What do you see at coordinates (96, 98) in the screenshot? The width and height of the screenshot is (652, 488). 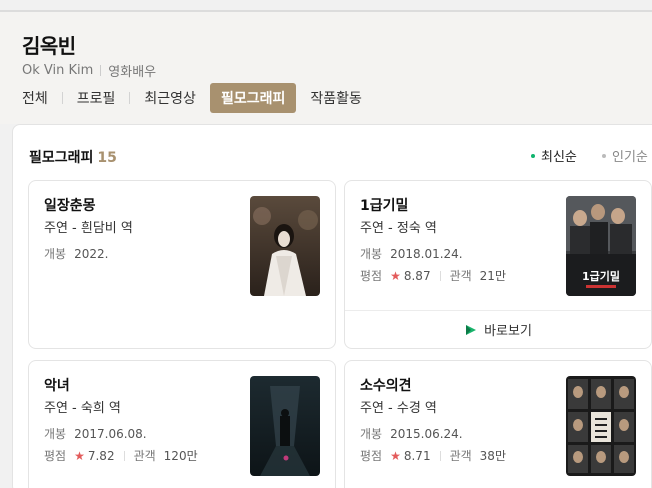 I see `tab-profile: 프로필` at bounding box center [96, 98].